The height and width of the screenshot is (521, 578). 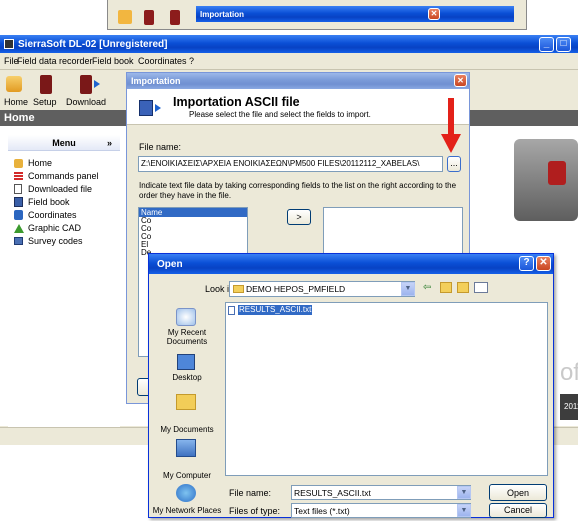 What do you see at coordinates (45, 102) in the screenshot?
I see `toolbar-setup: Setup` at bounding box center [45, 102].